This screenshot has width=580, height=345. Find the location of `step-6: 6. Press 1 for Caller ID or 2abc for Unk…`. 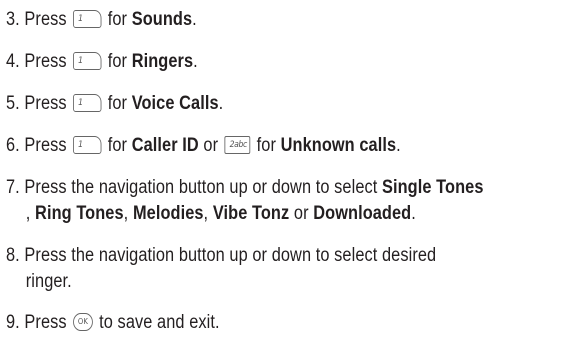

step-6: 6. Press 1 for Caller ID or 2abc for Unk… is located at coordinates (203, 145).